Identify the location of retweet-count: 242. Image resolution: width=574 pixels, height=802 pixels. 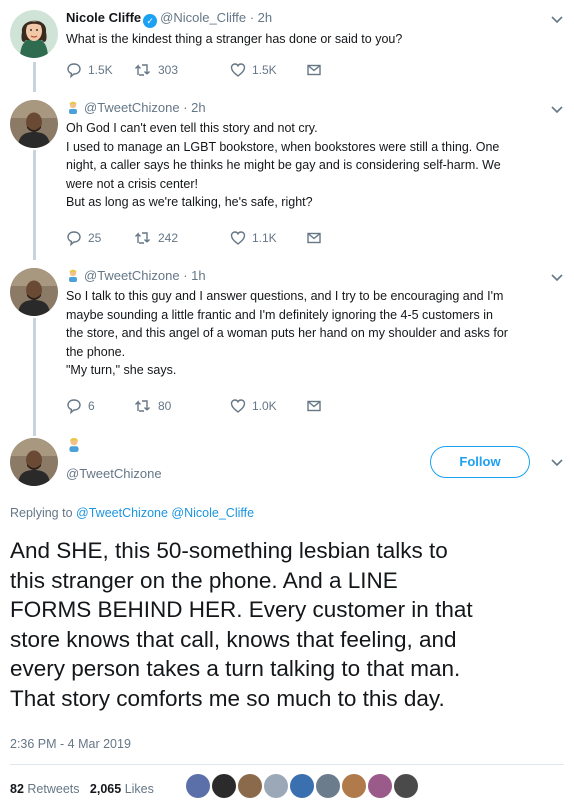
(168, 238).